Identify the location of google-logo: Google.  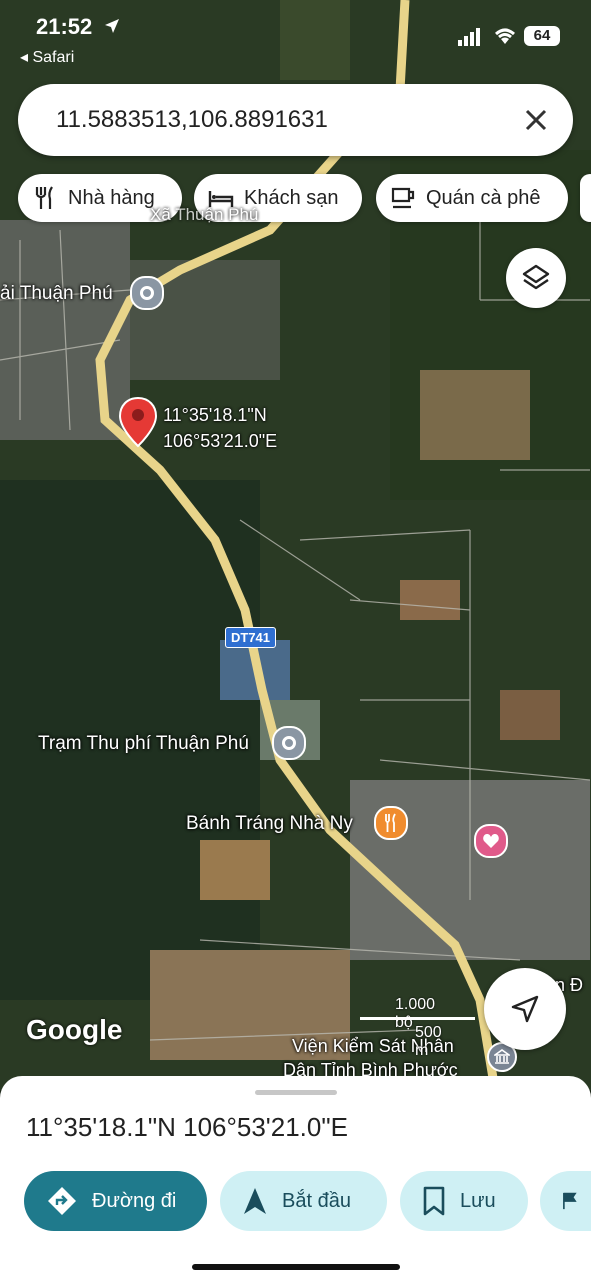
(74, 1029).